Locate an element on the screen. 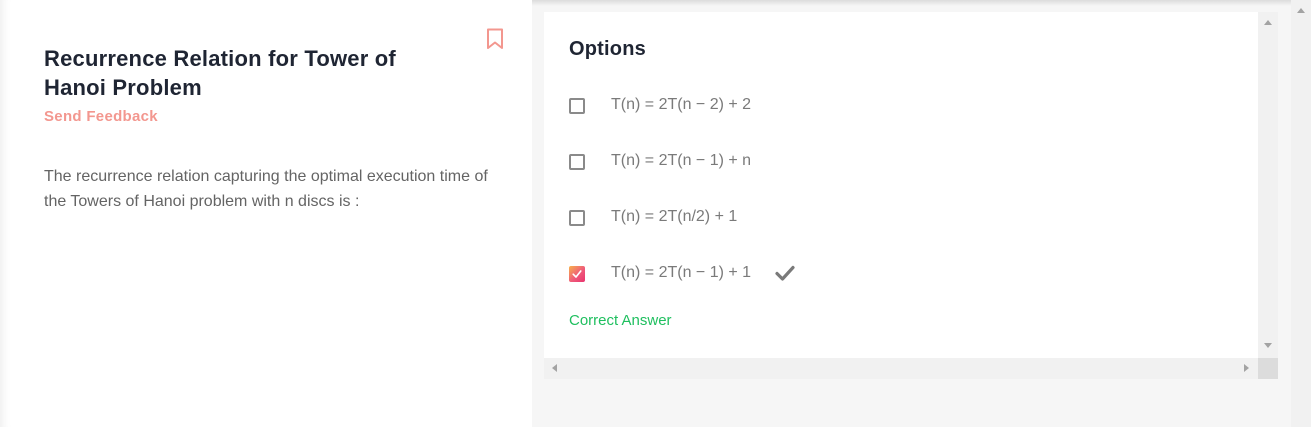 This screenshot has width=1311, height=427. page-vertical-scrollbar is located at coordinates (1301, 213).